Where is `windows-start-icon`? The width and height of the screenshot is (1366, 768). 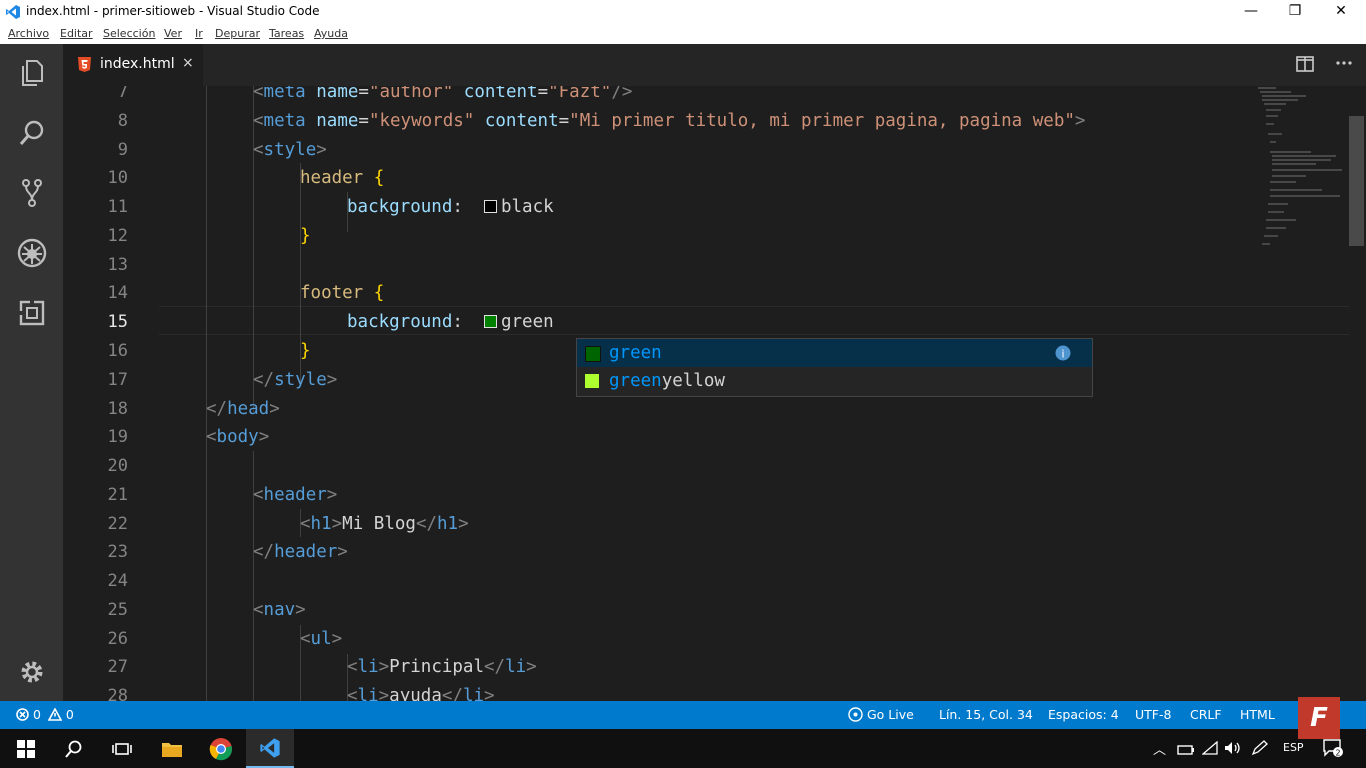 windows-start-icon is located at coordinates (26, 748).